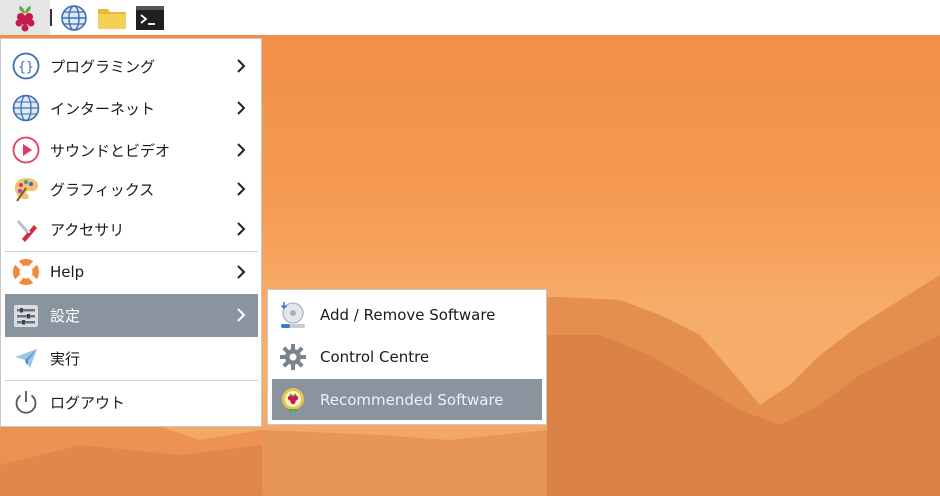 The width and height of the screenshot is (940, 496). I want to click on web-browser-launcher, so click(74, 17).